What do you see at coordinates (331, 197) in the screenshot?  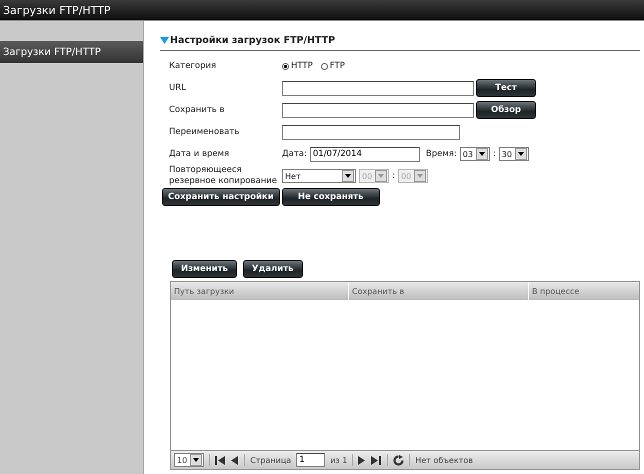 I see `form-button: Не сохранять` at bounding box center [331, 197].